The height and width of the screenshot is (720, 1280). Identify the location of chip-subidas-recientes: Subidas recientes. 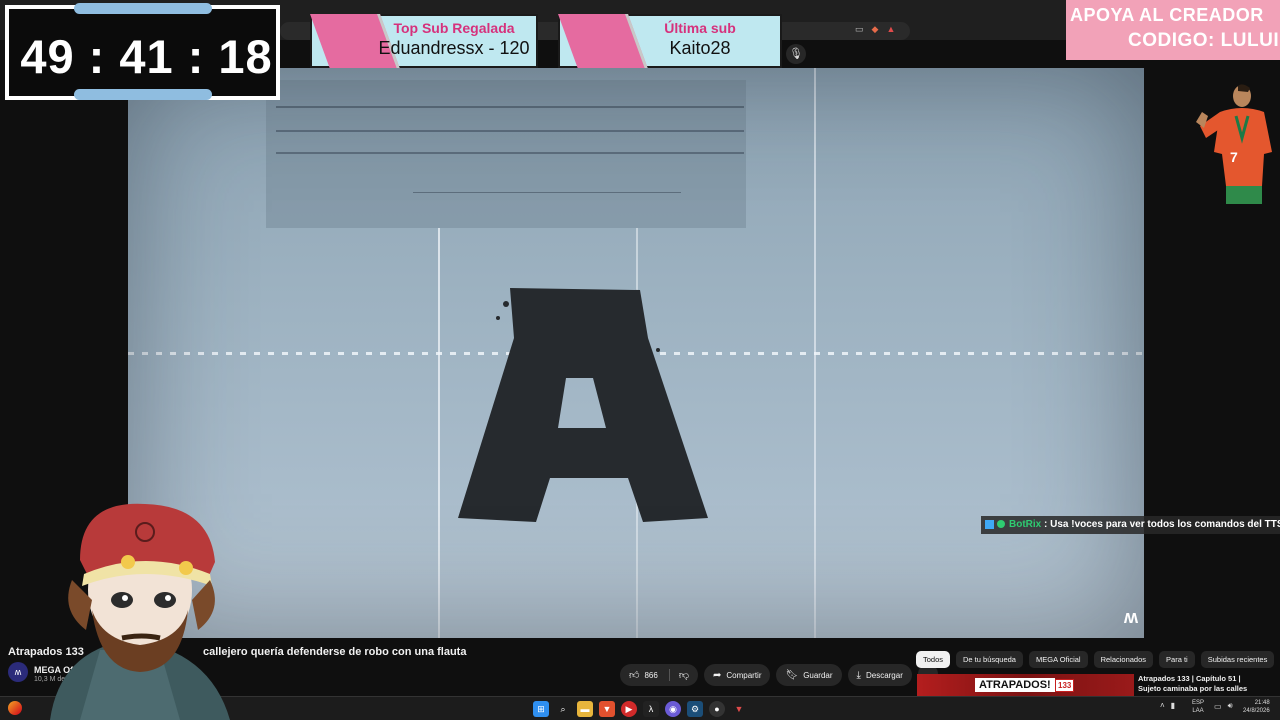
(1237, 659).